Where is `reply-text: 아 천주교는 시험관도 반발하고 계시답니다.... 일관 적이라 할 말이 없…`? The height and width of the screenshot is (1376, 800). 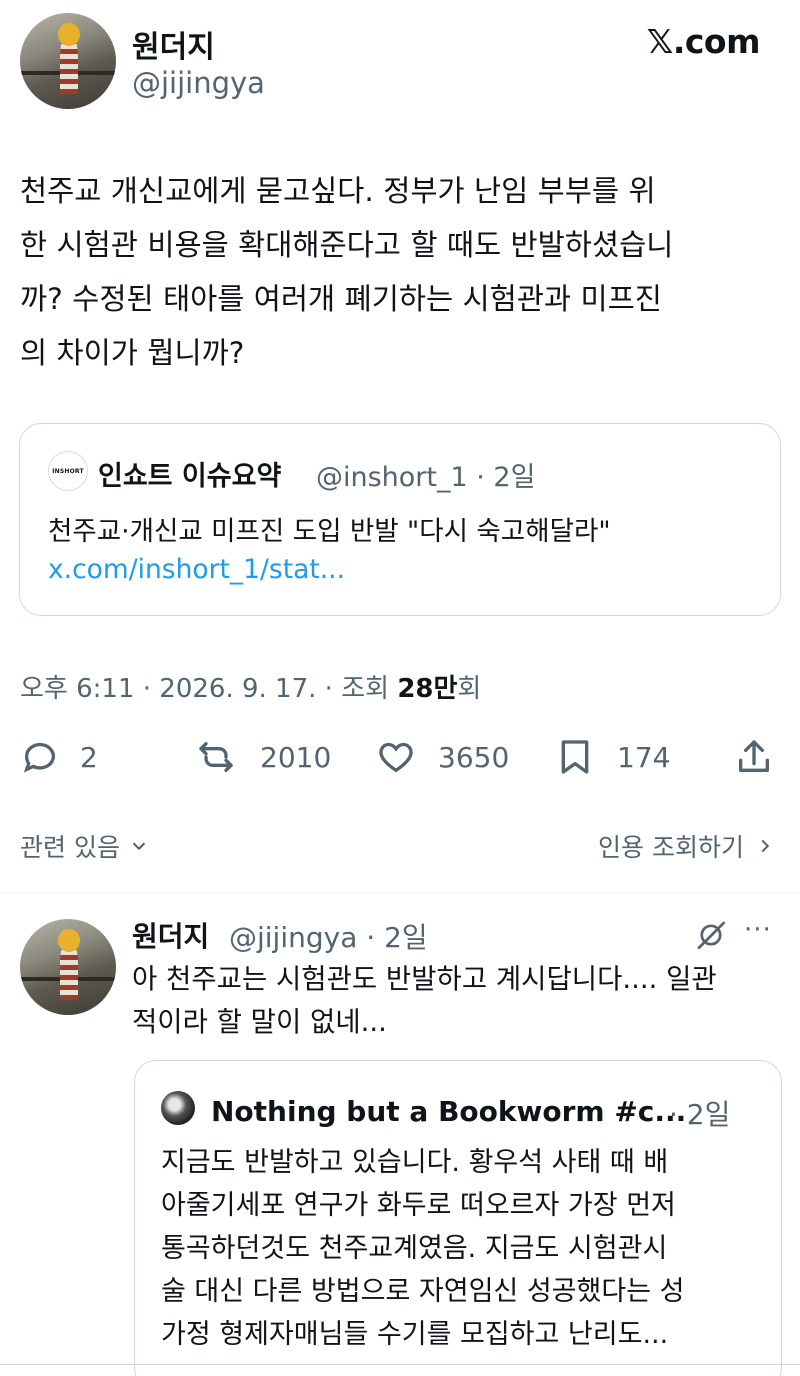
reply-text: 아 천주교는 시험관도 반발하고 계시답니다.... 일관 적이라 할 말이 없… is located at coordinates (462, 1001).